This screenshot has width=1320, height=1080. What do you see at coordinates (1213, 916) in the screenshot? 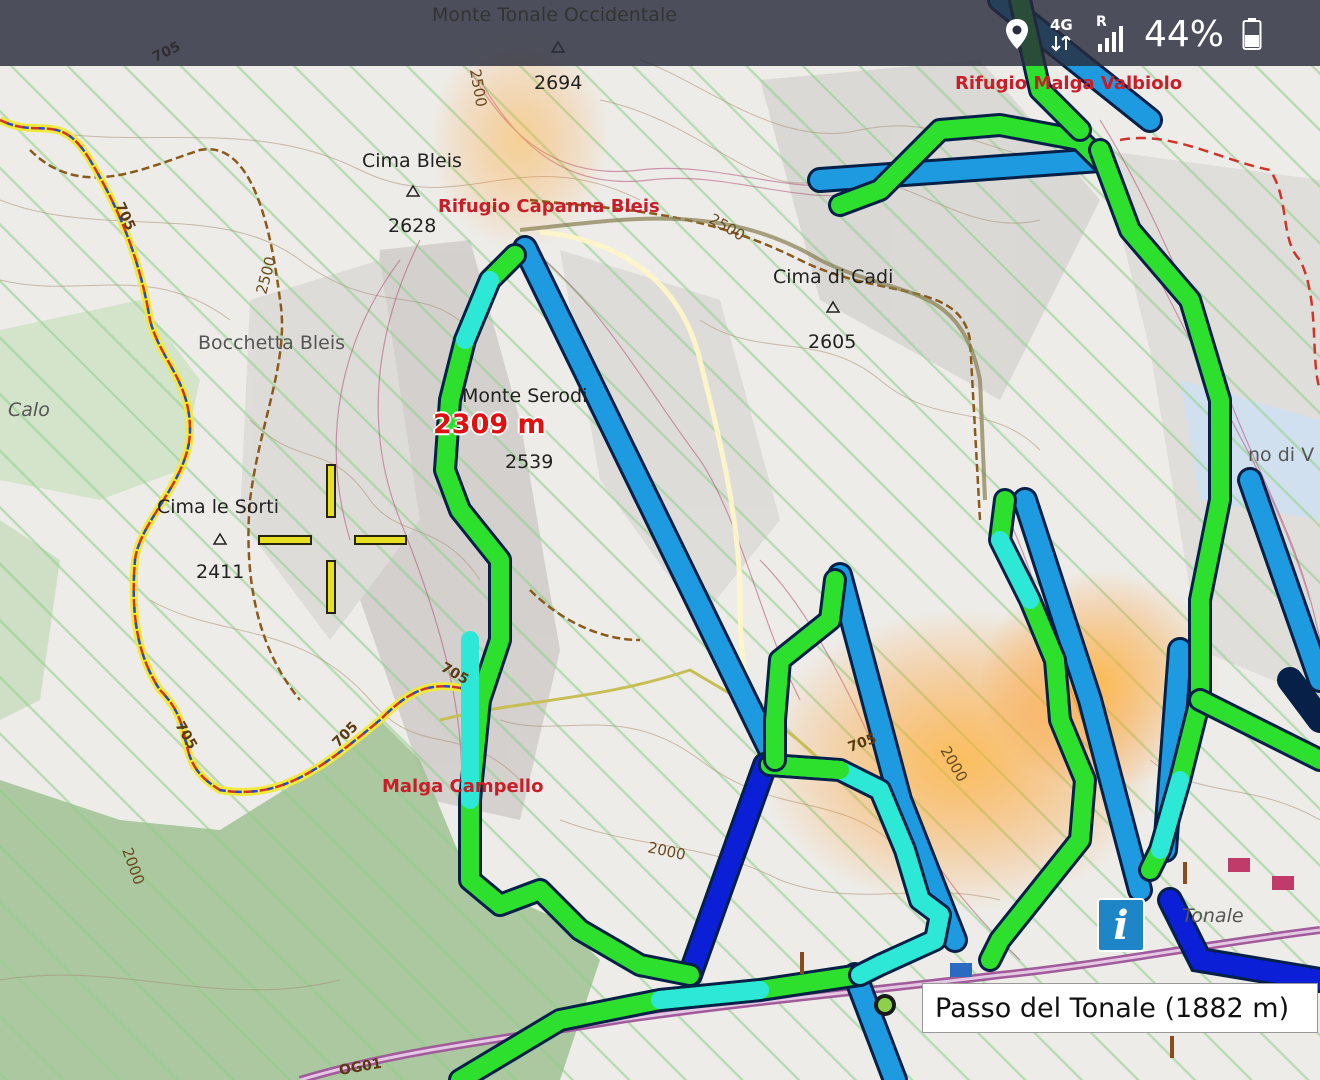
I see `label-tonale: Tonale` at bounding box center [1213, 916].